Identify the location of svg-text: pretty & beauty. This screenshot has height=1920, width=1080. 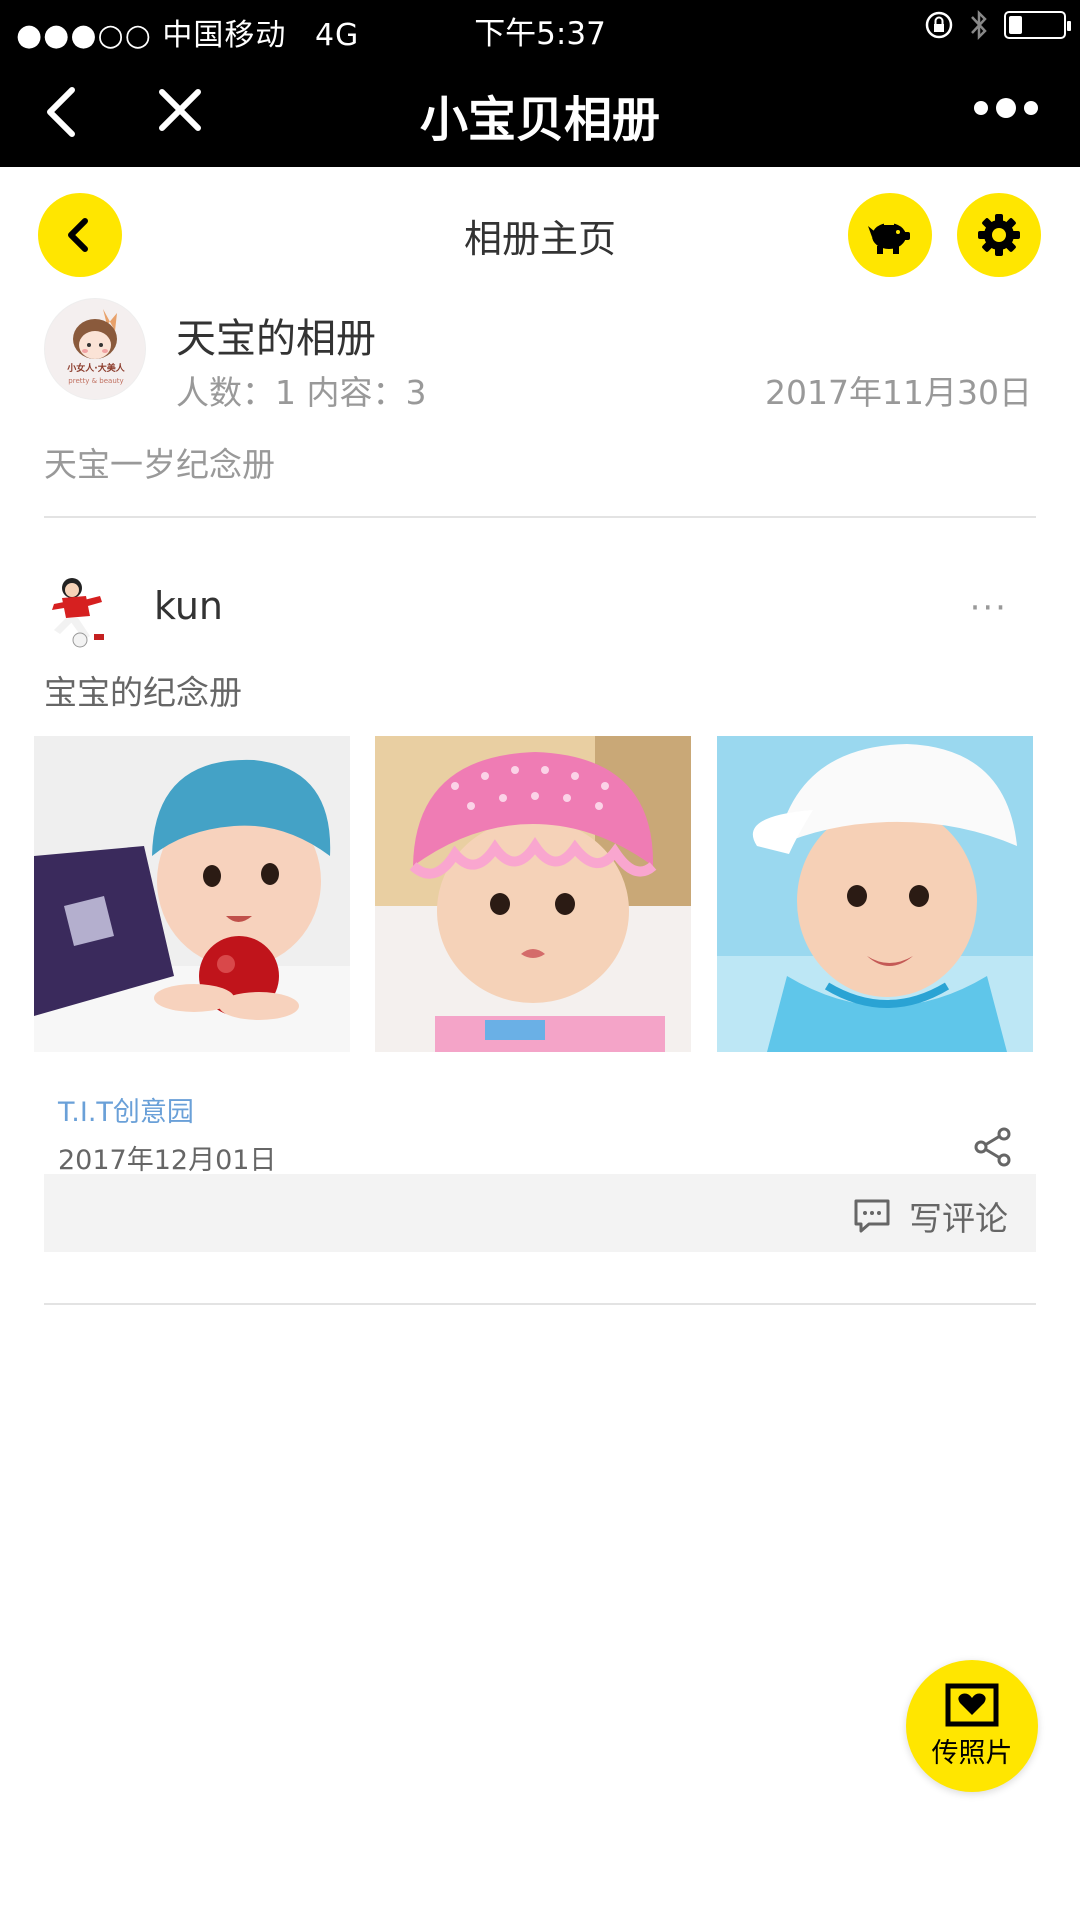
(95, 381).